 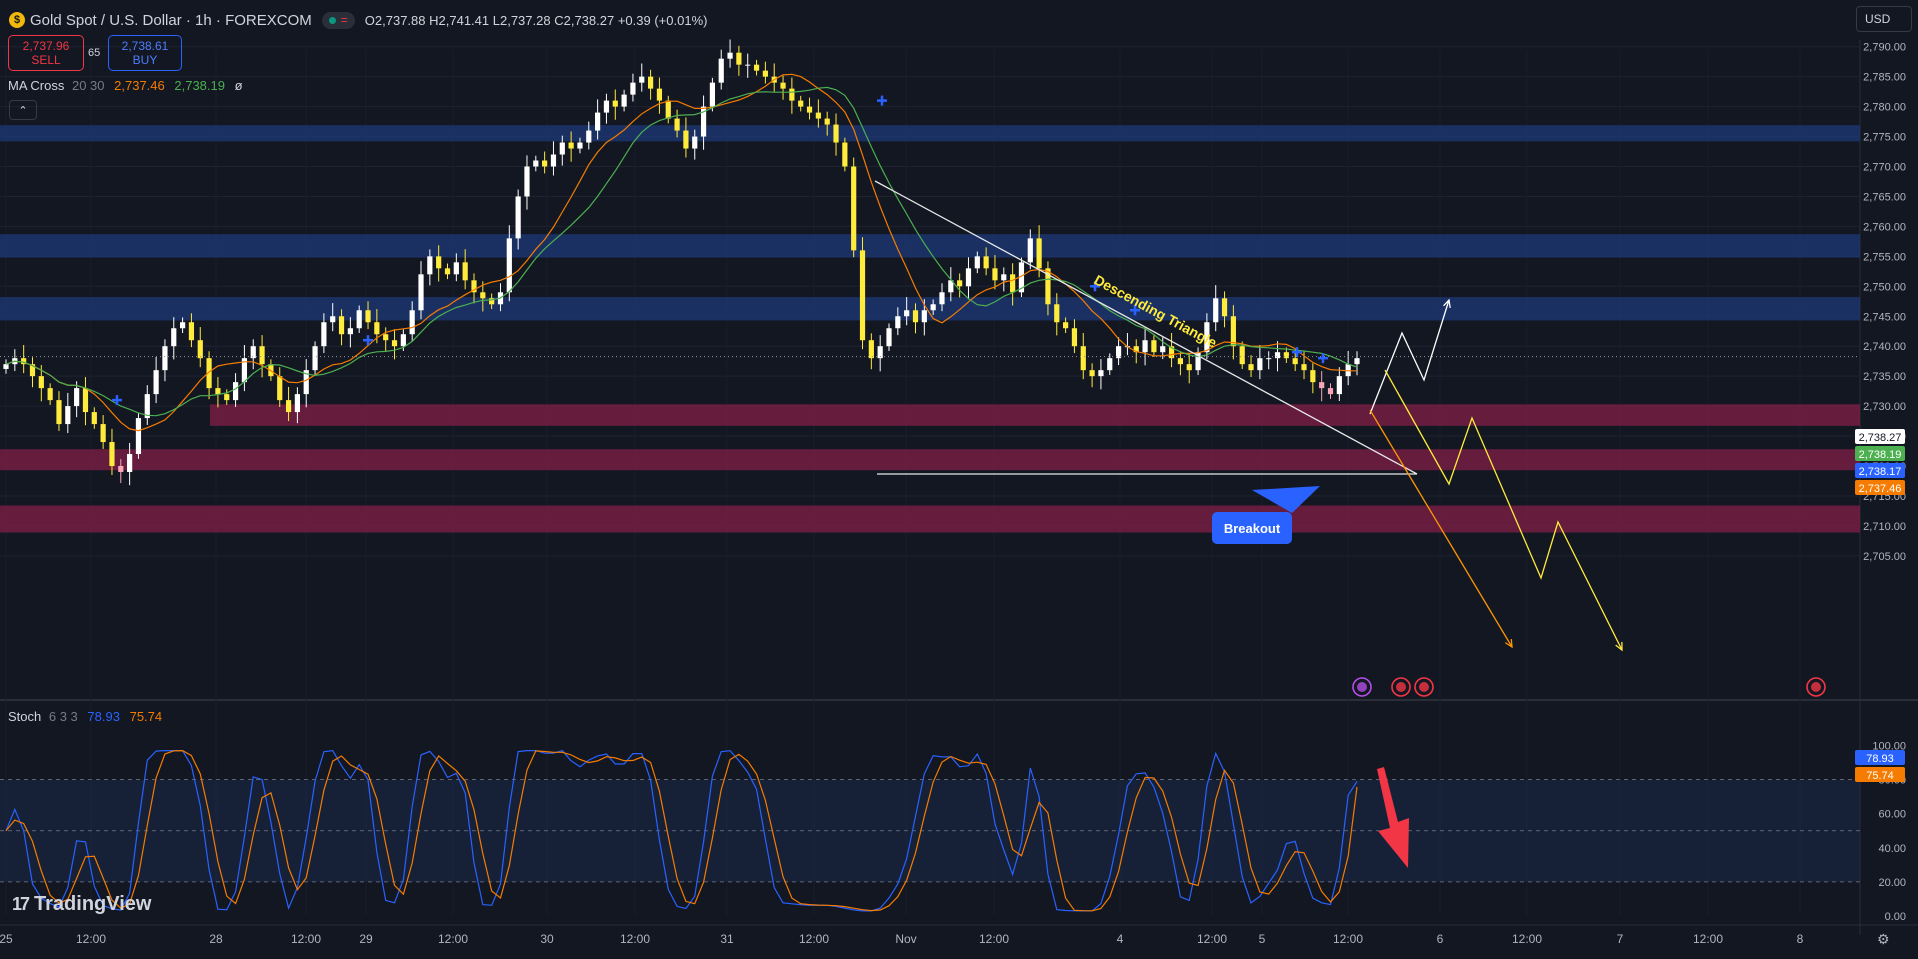 What do you see at coordinates (1884, 287) in the screenshot?
I see `price-tick-label: 2,750.00` at bounding box center [1884, 287].